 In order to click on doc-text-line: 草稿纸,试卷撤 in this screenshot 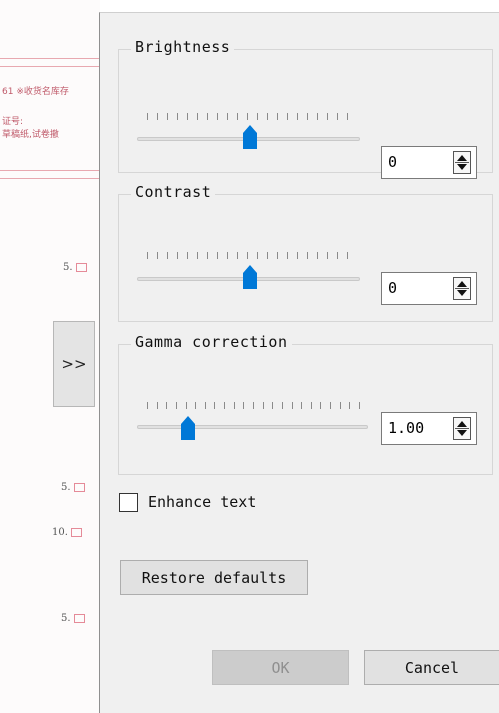, I will do `click(30, 135)`.